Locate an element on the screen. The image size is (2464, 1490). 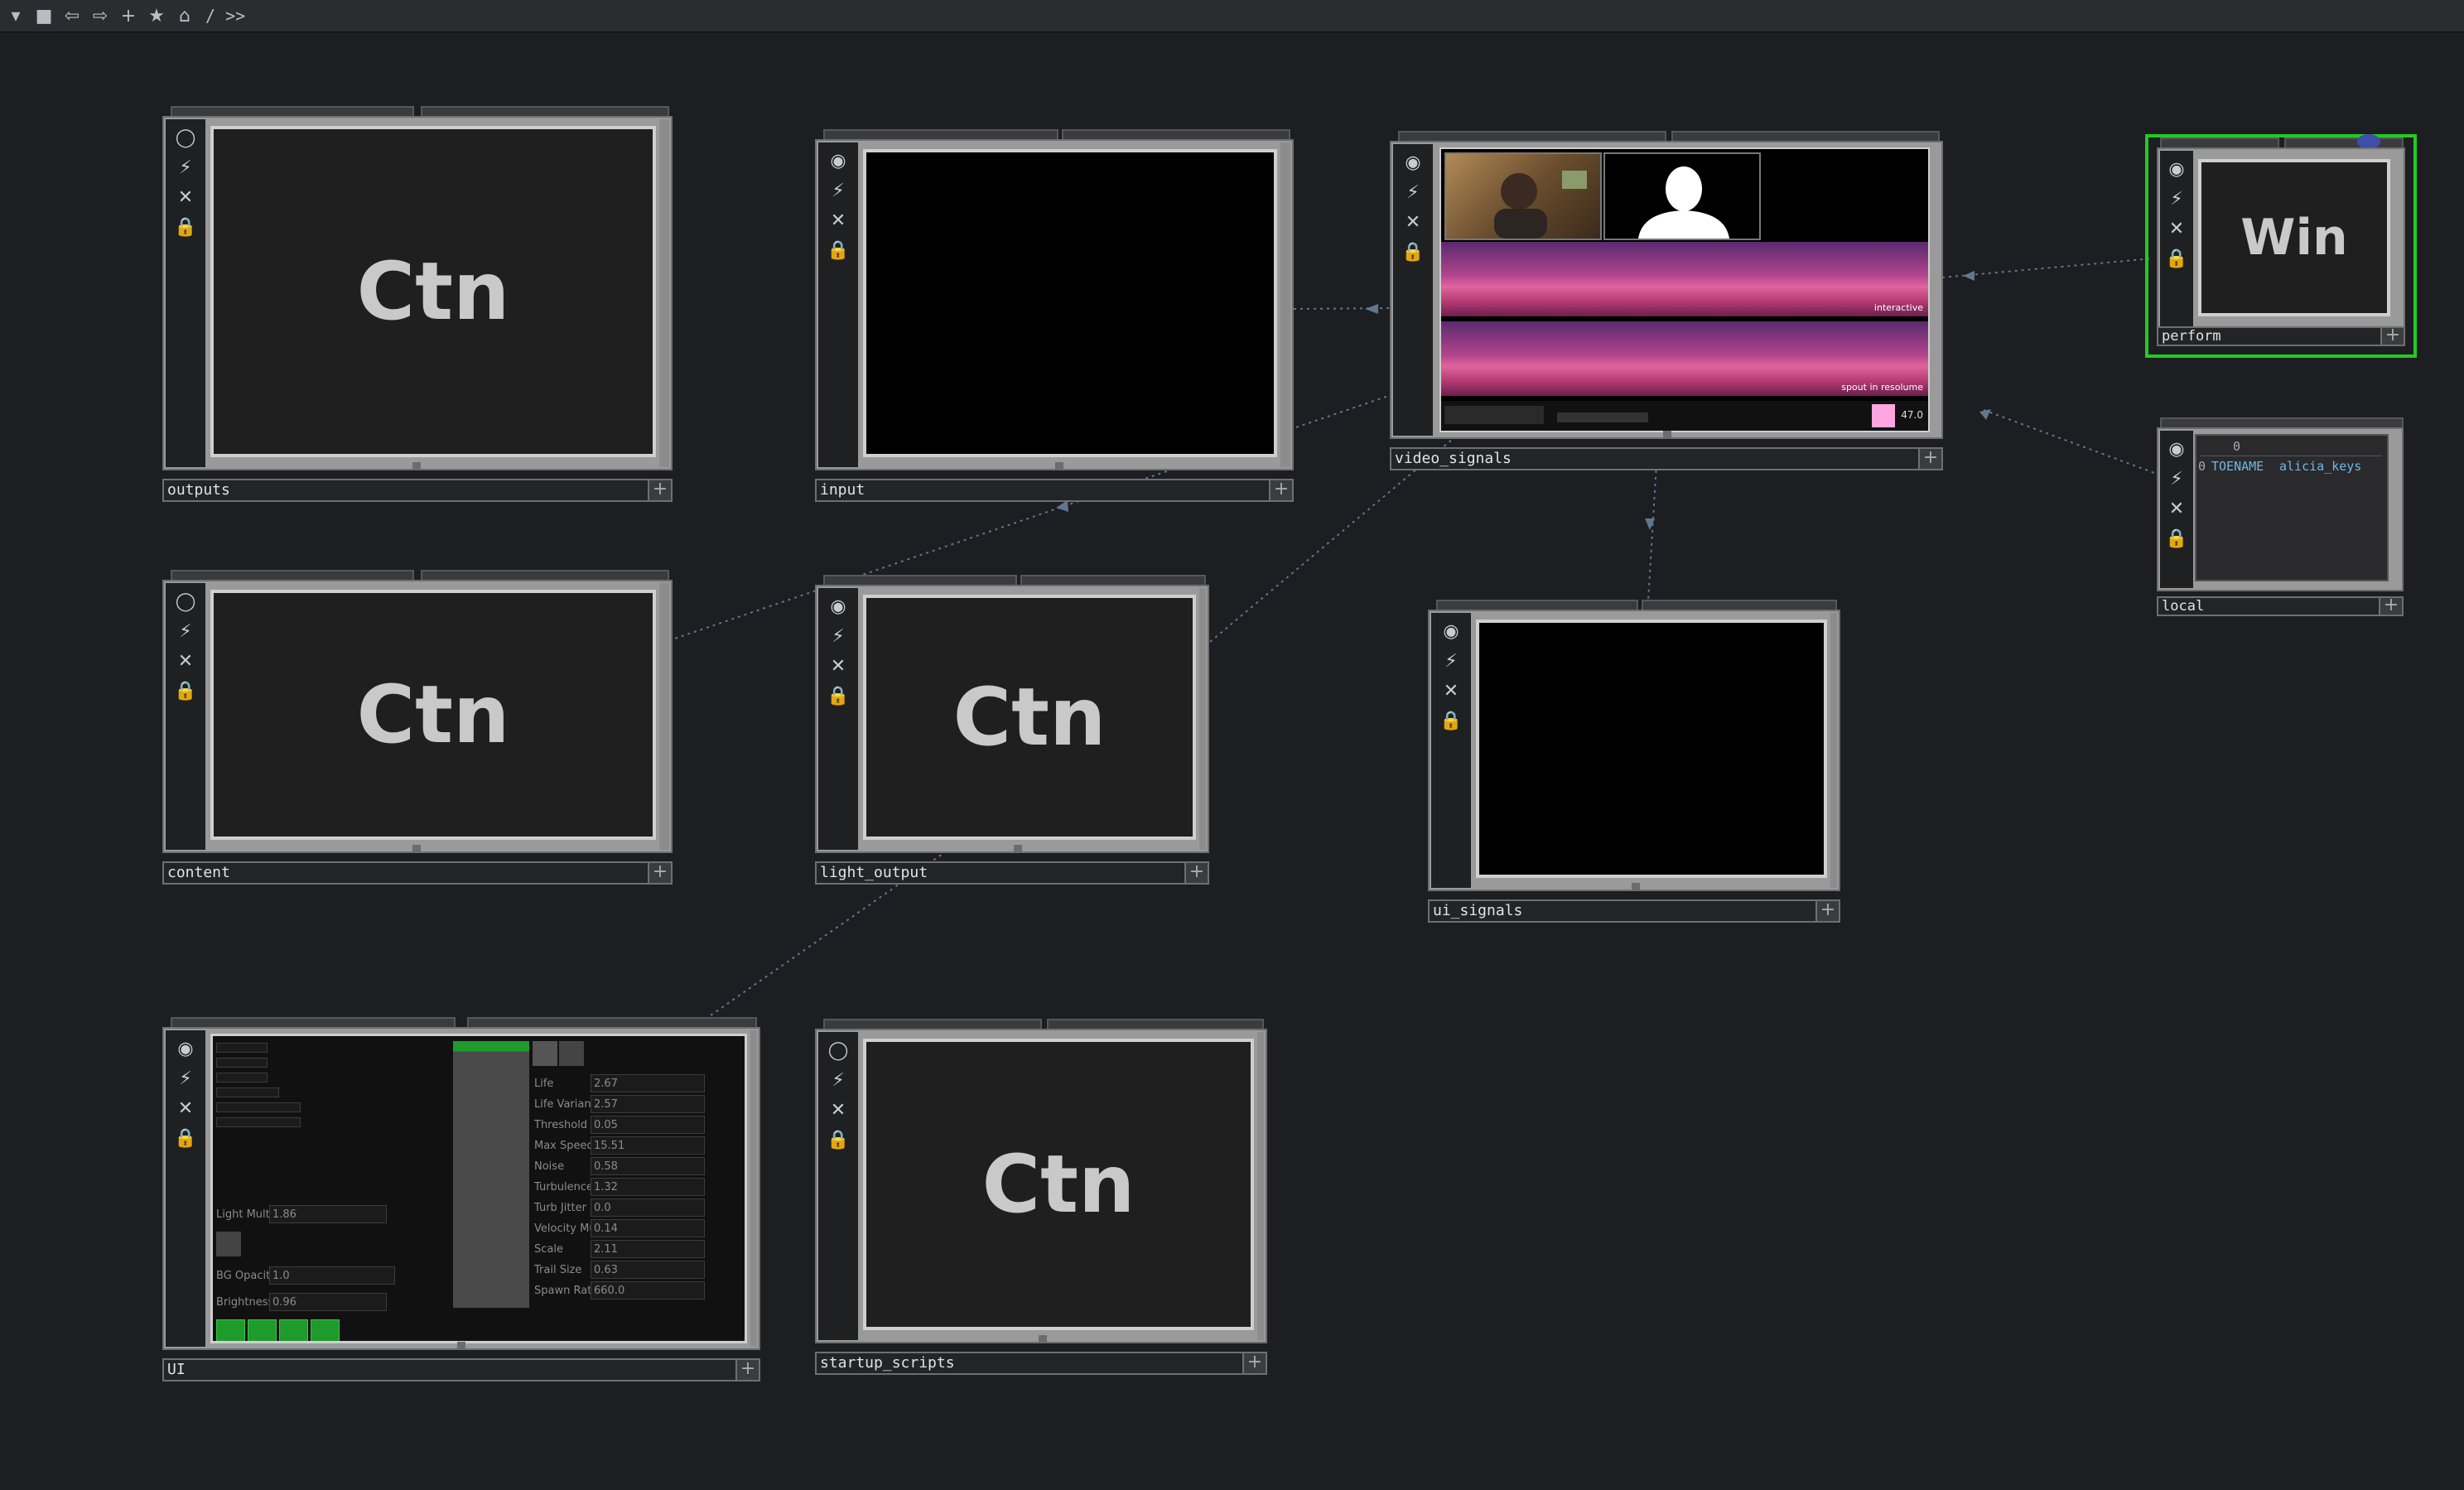
param-value: 1.32 is located at coordinates (606, 1187).